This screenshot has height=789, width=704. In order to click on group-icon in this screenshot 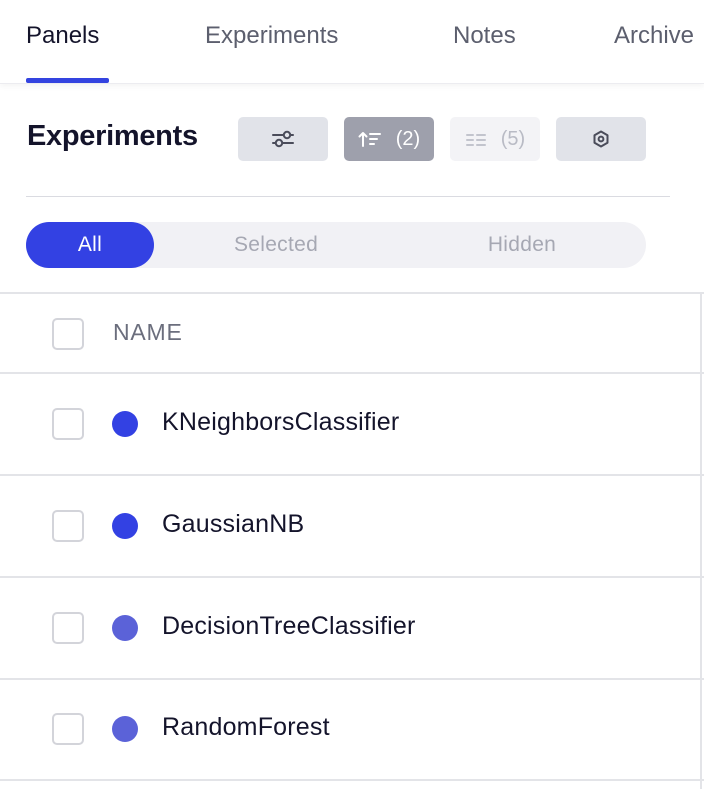, I will do `click(476, 139)`.